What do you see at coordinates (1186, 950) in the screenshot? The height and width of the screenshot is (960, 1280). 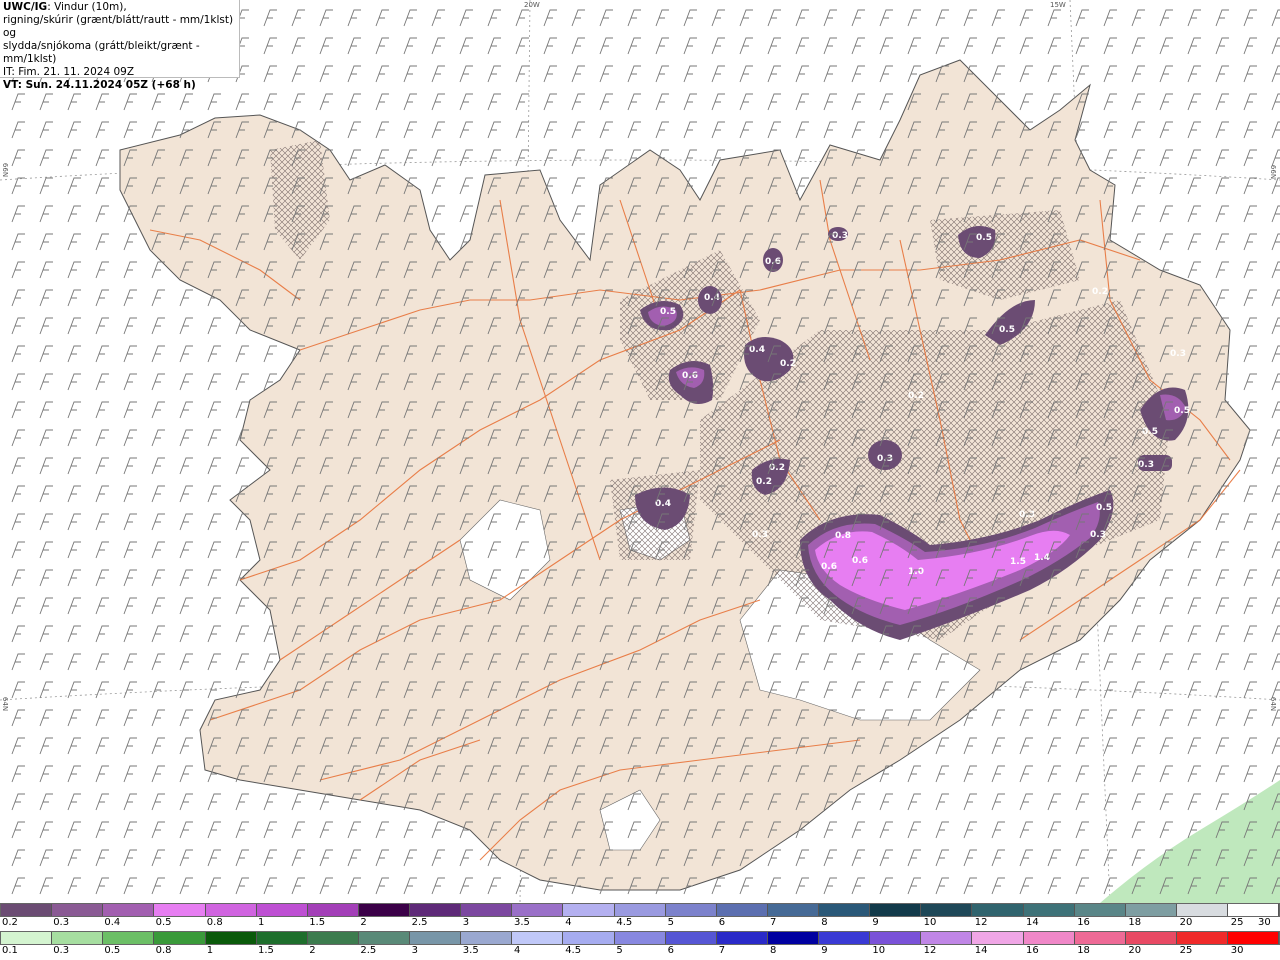 I see `scale-label: 25` at bounding box center [1186, 950].